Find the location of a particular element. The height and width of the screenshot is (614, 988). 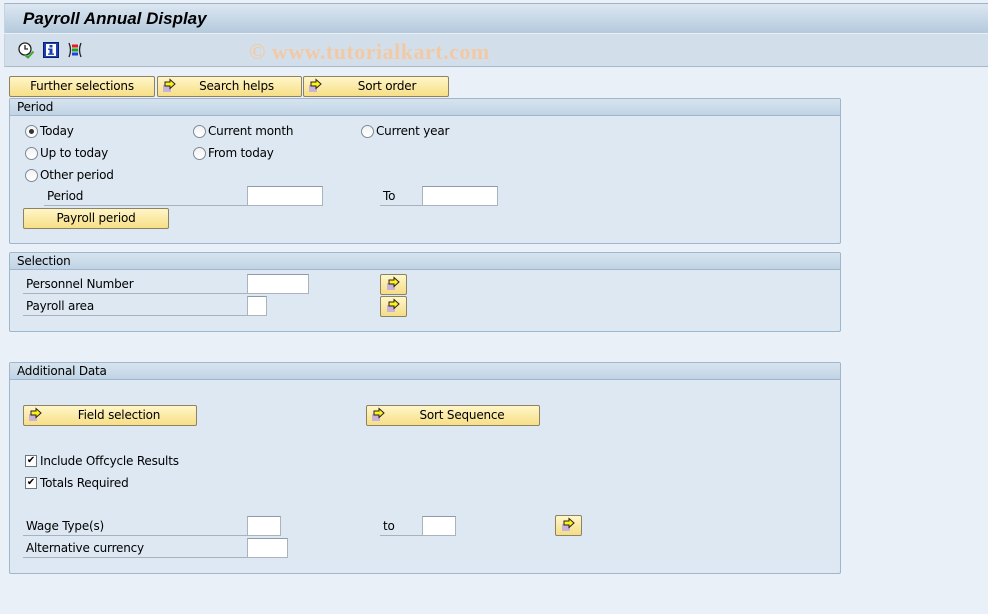

title-bar: Payroll Annual Display is located at coordinates (496, 18).